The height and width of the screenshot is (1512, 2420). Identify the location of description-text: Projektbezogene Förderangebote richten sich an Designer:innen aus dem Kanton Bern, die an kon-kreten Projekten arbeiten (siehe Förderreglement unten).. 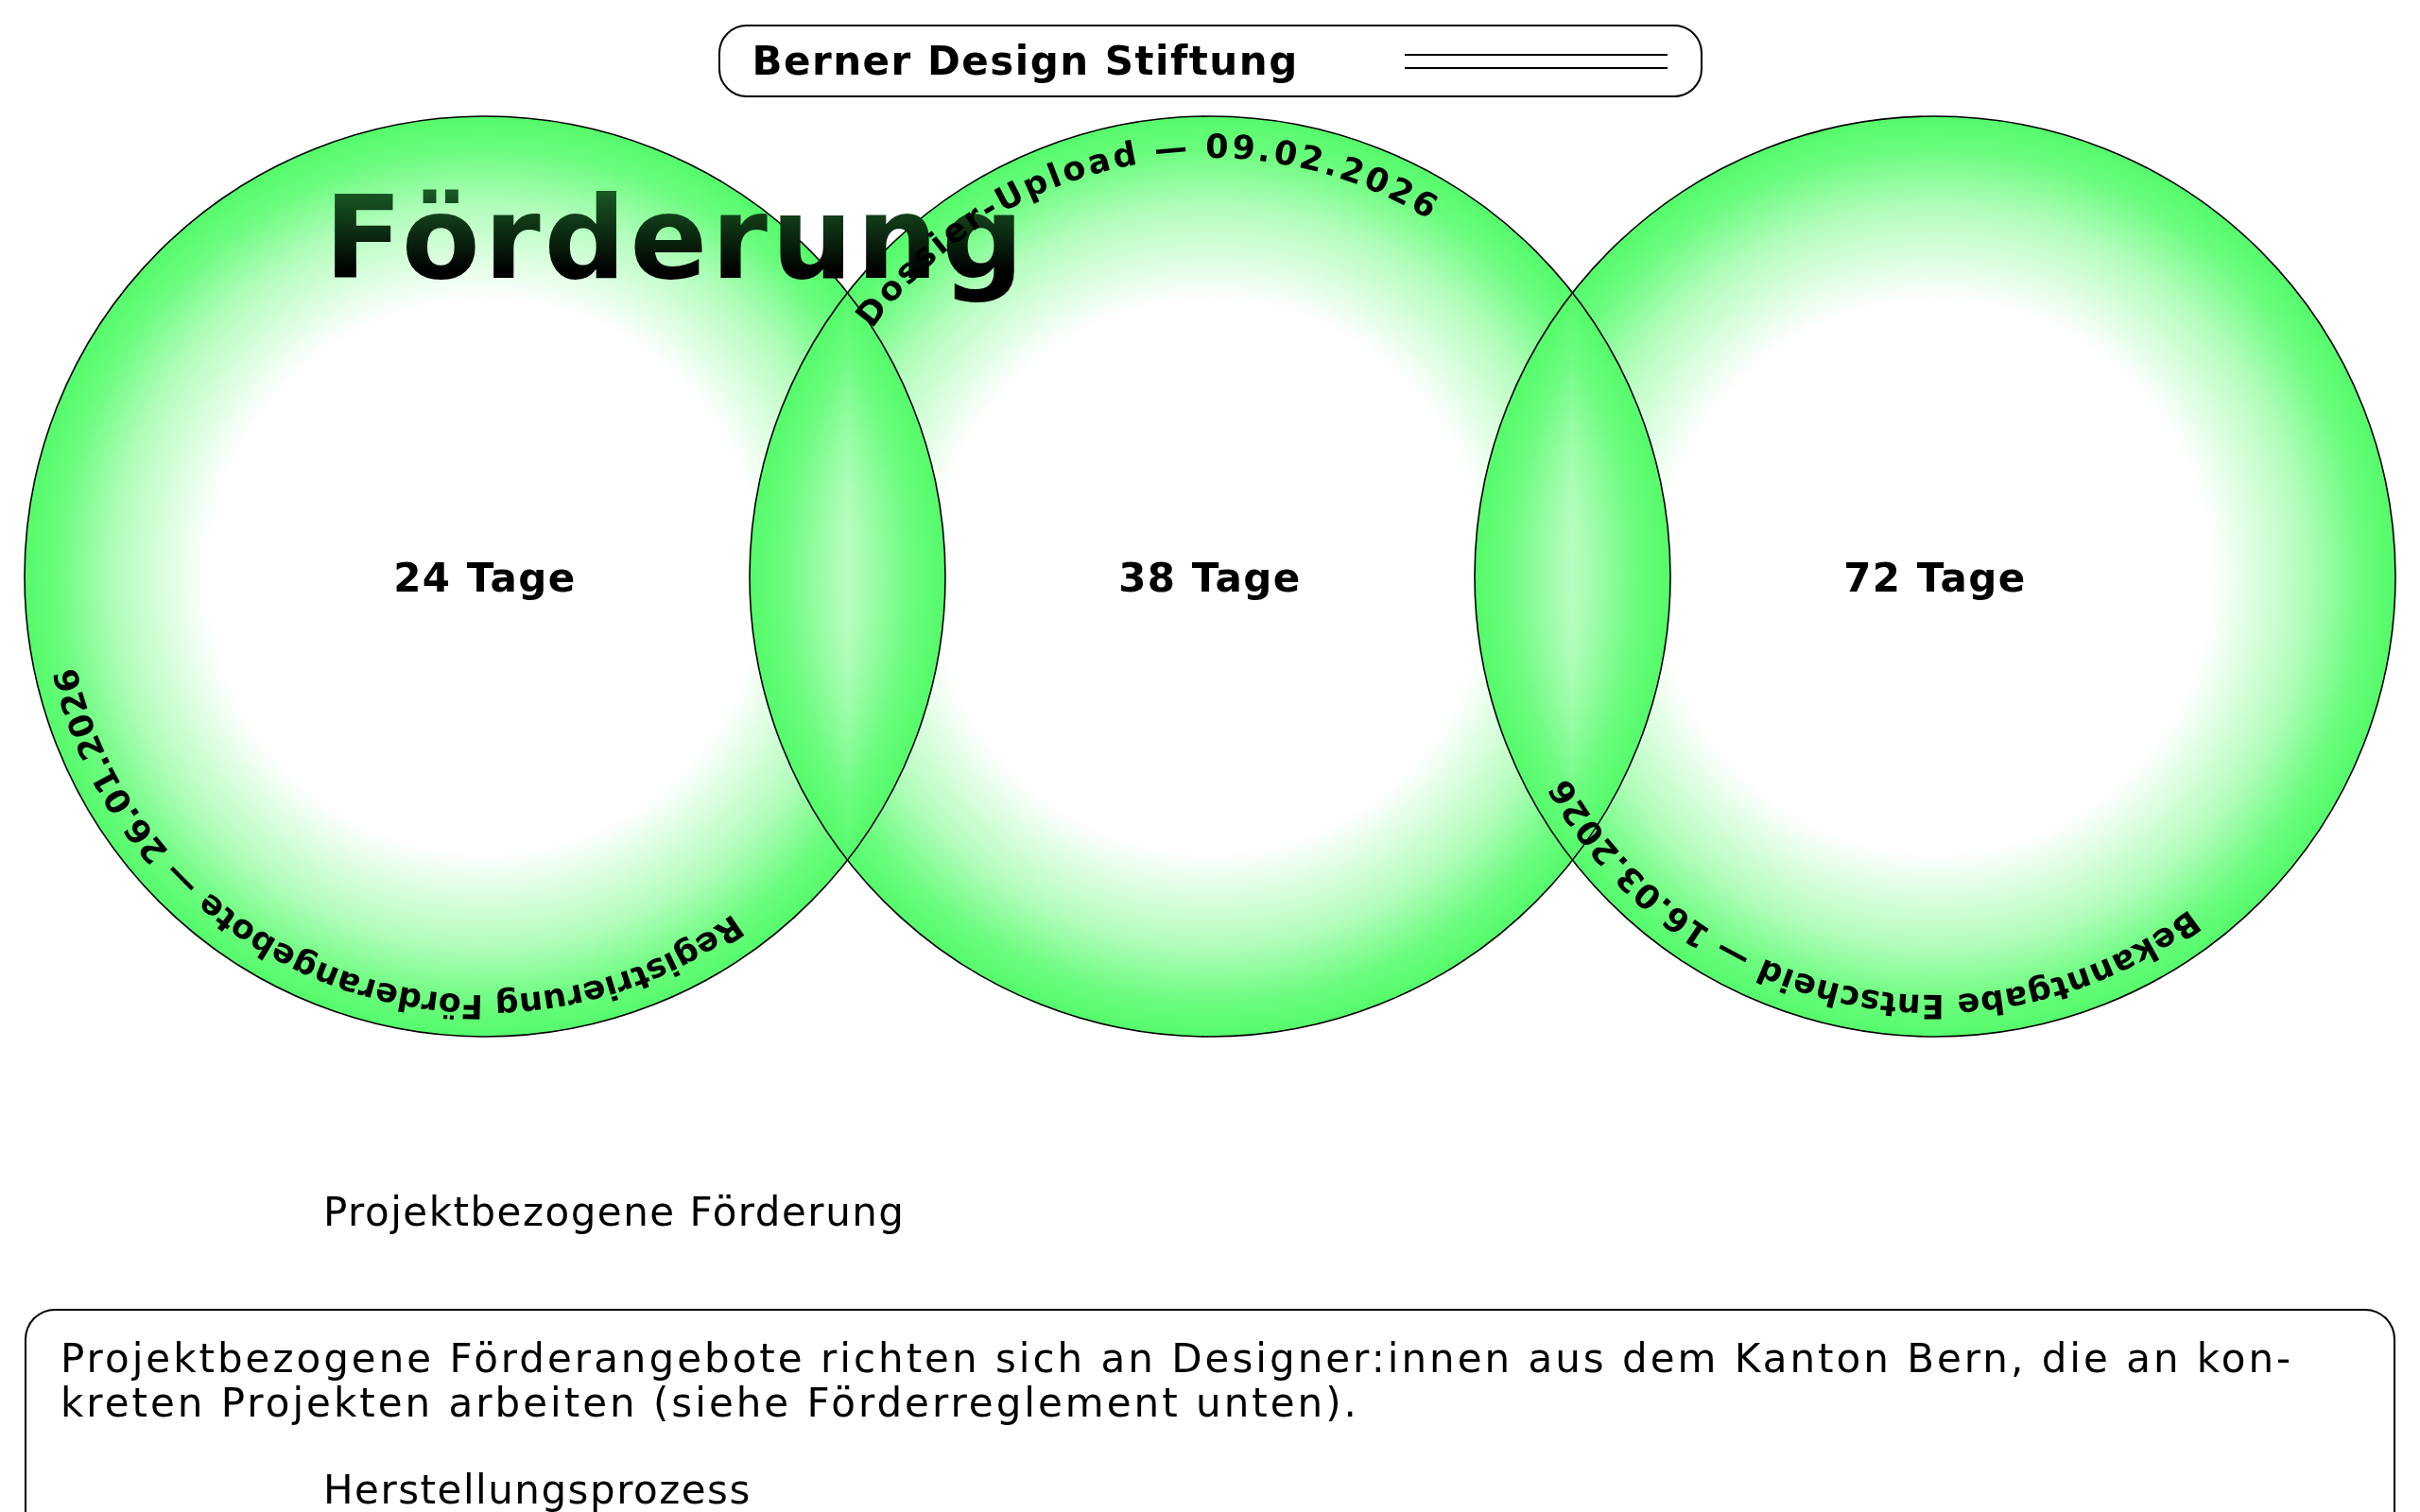
(1177, 1380).